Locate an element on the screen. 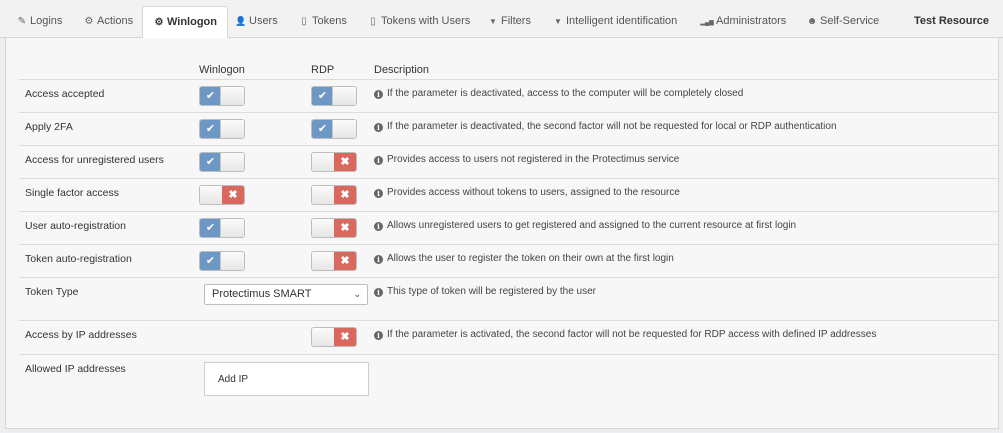  tab-actions: ⚙ Actions is located at coordinates (108, 22).